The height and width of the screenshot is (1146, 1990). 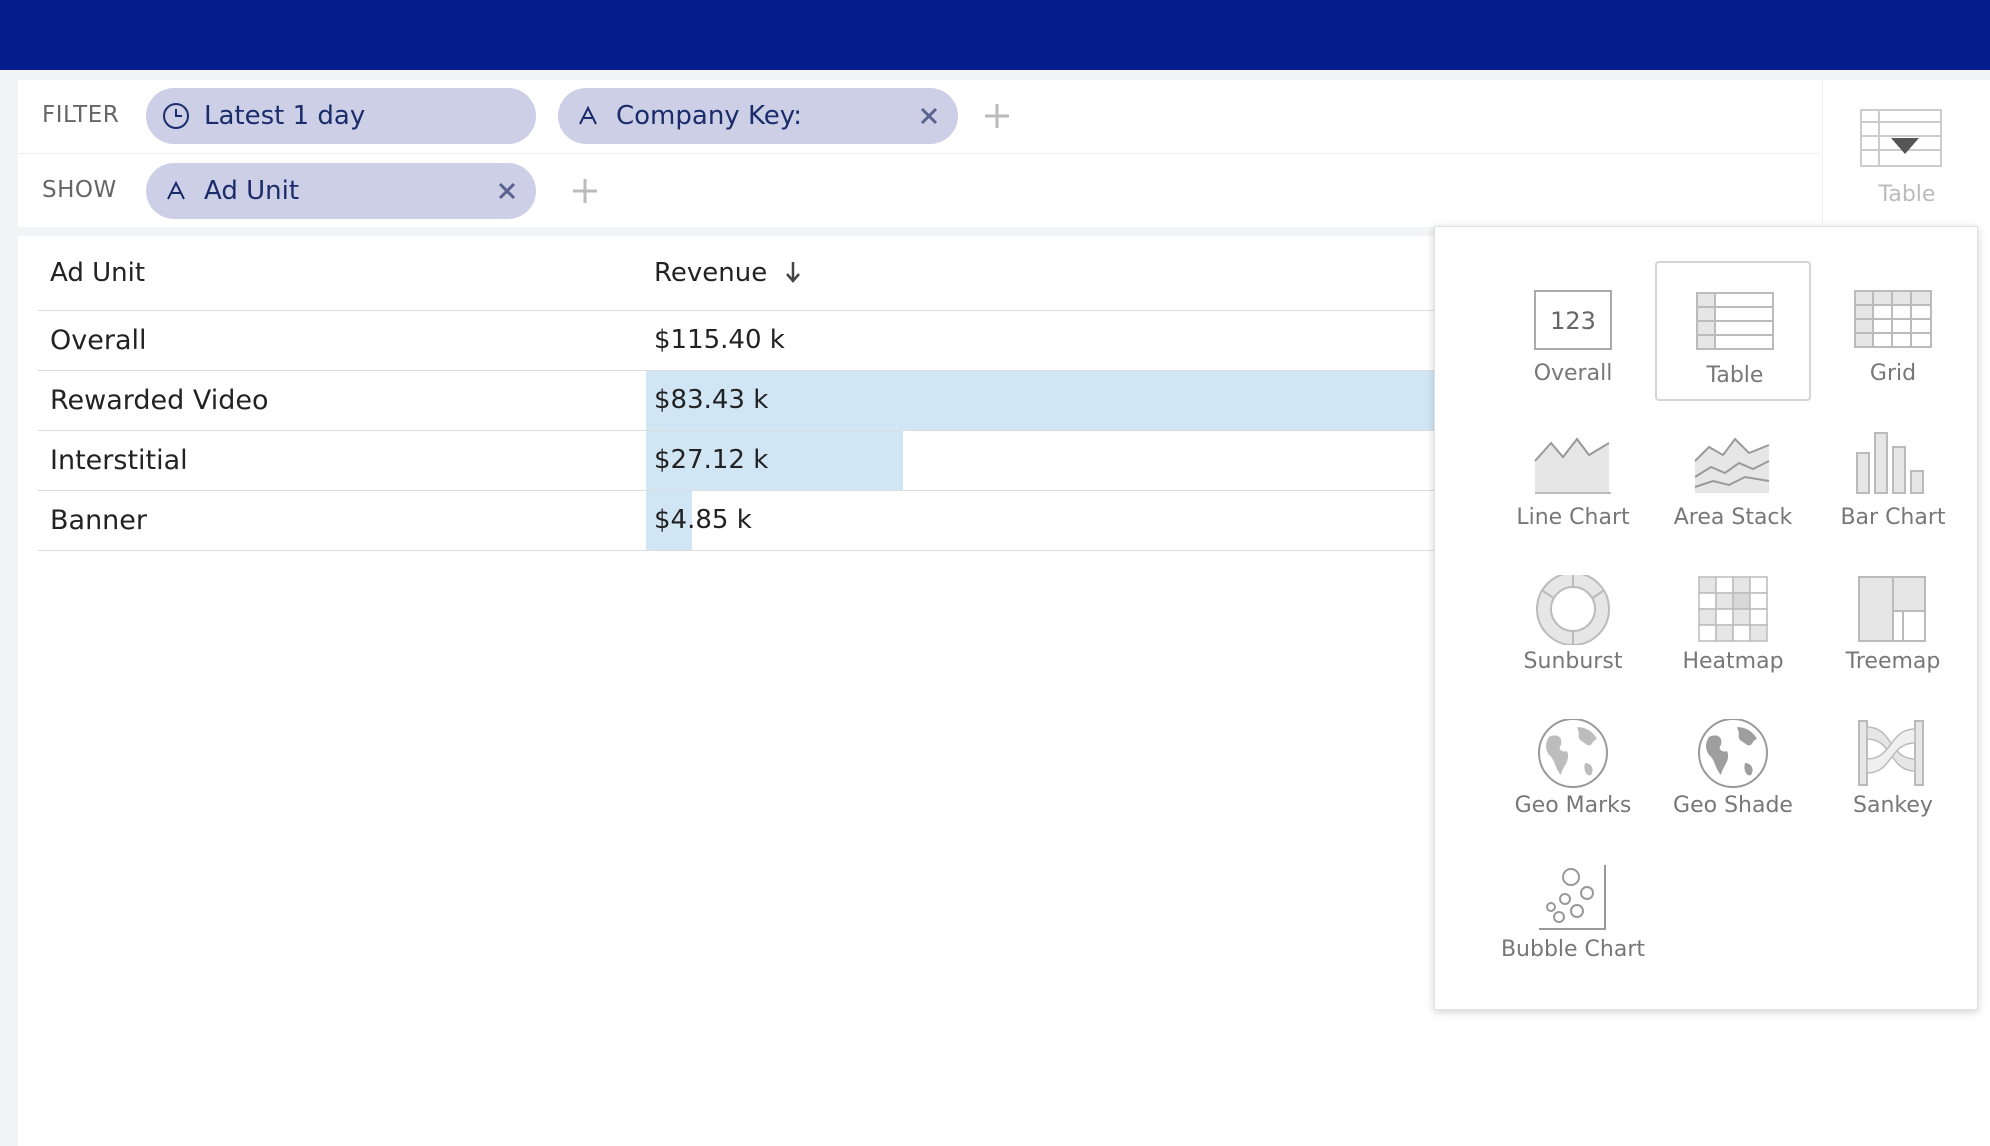 I want to click on viz-option-bar-chart: Bar Chart, so click(x=1893, y=475).